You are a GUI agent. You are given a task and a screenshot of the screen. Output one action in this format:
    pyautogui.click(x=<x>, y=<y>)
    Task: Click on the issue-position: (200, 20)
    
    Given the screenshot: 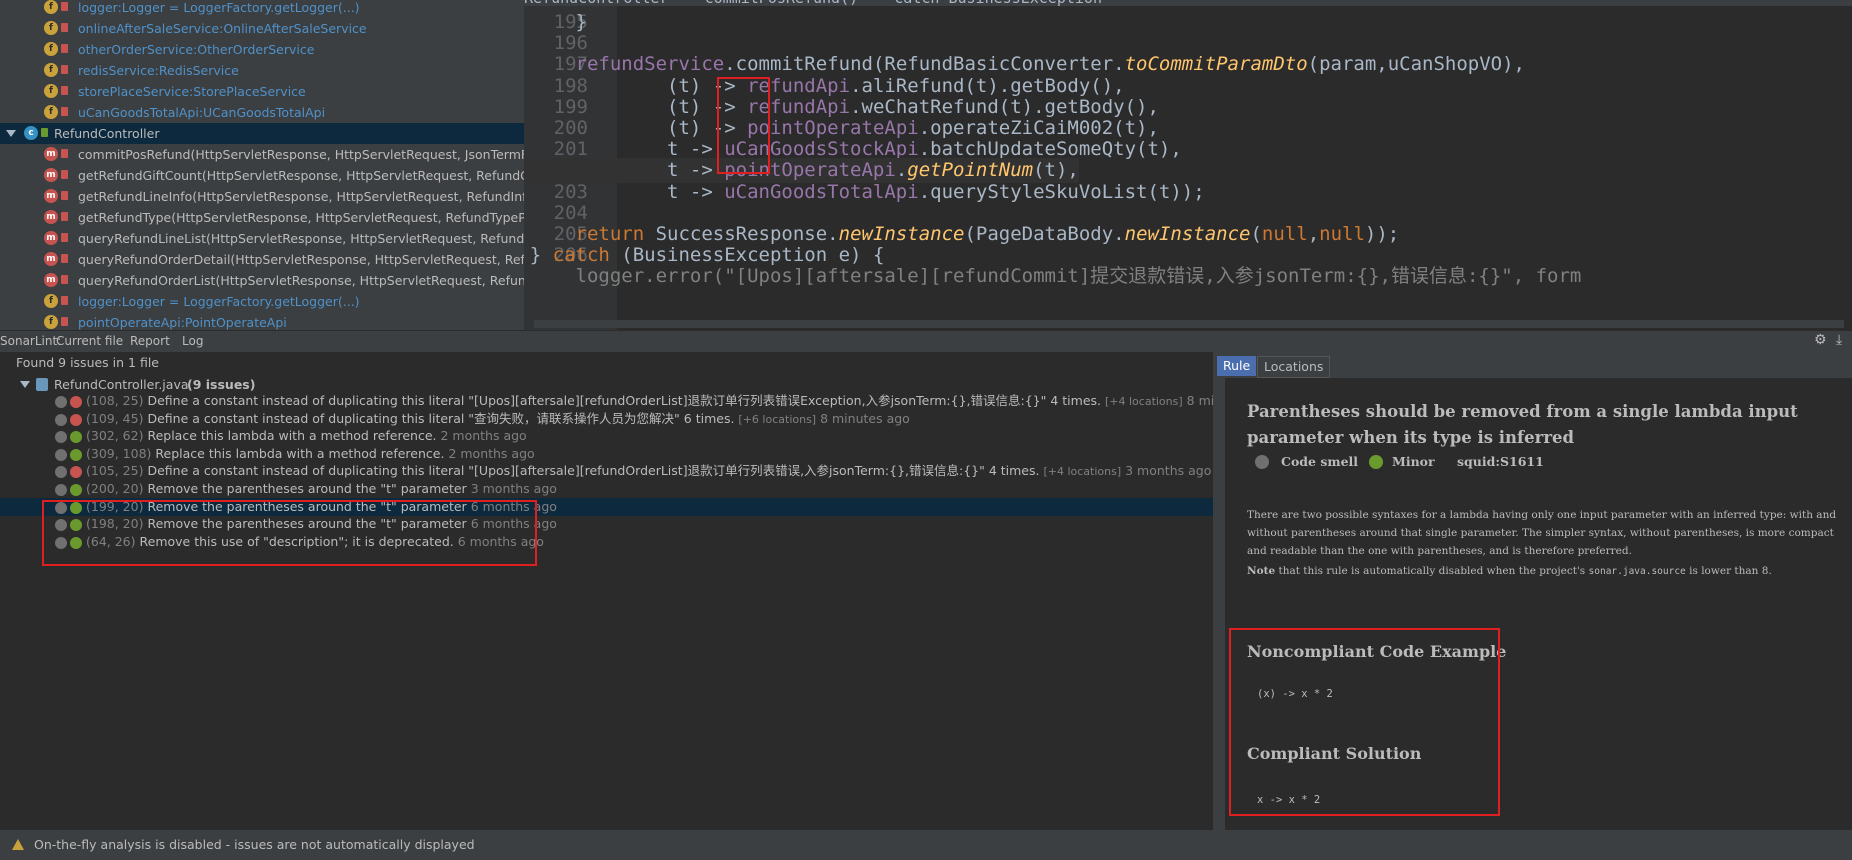 What is the action you would take?
    pyautogui.click(x=115, y=488)
    